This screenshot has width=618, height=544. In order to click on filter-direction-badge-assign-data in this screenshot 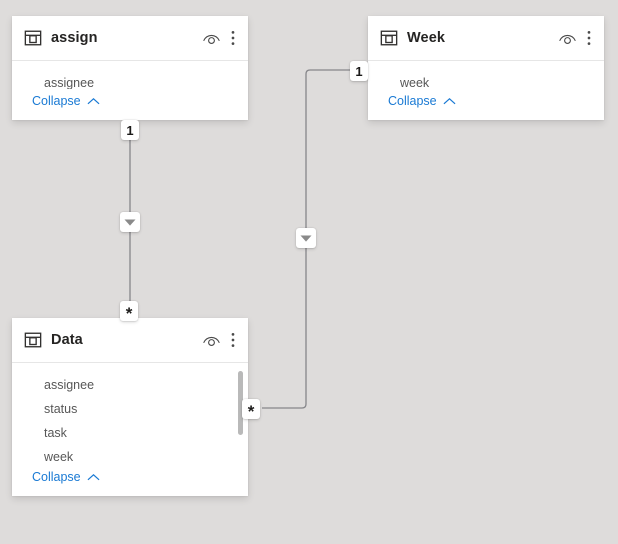, I will do `click(130, 222)`.